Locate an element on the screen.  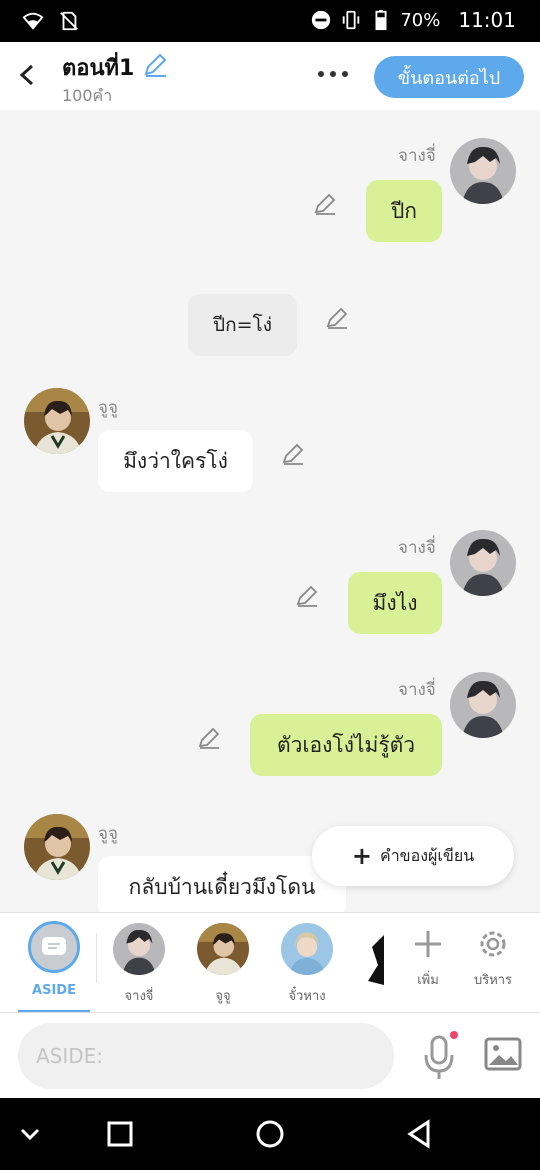
system-navigation-bar is located at coordinates (270, 1134).